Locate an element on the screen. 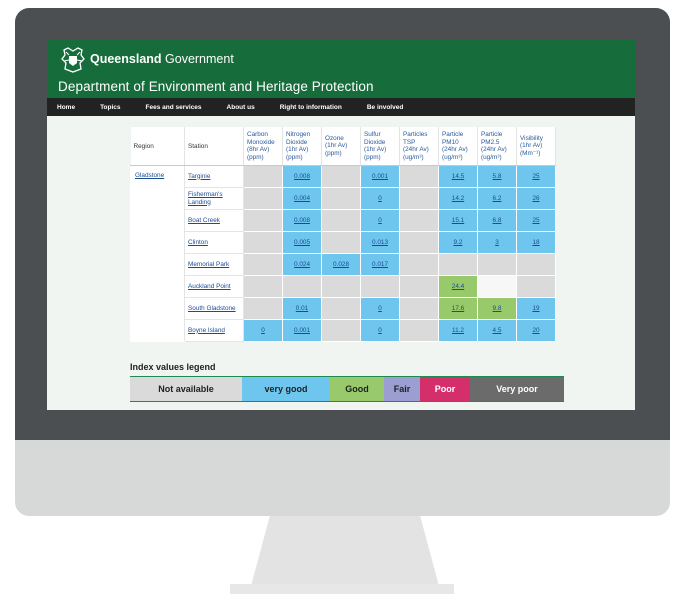 Image resolution: width=675 pixels, height=594 pixels. reading-cell: 0 is located at coordinates (380, 220).